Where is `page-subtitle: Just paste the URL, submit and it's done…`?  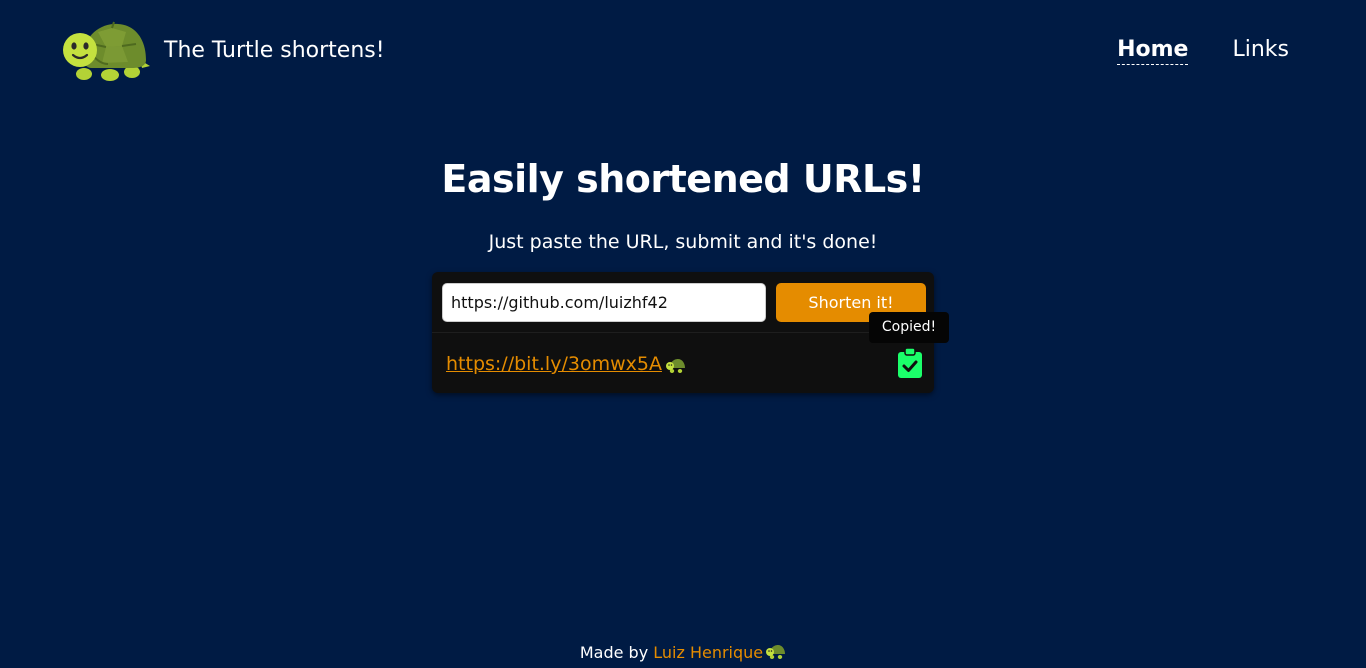
page-subtitle: Just paste the URL, submit and it's done… is located at coordinates (683, 242).